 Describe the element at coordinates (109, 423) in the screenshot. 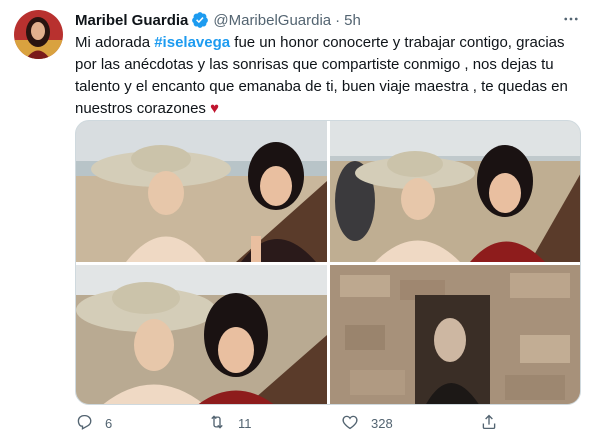

I see `reply-count: 6` at that location.